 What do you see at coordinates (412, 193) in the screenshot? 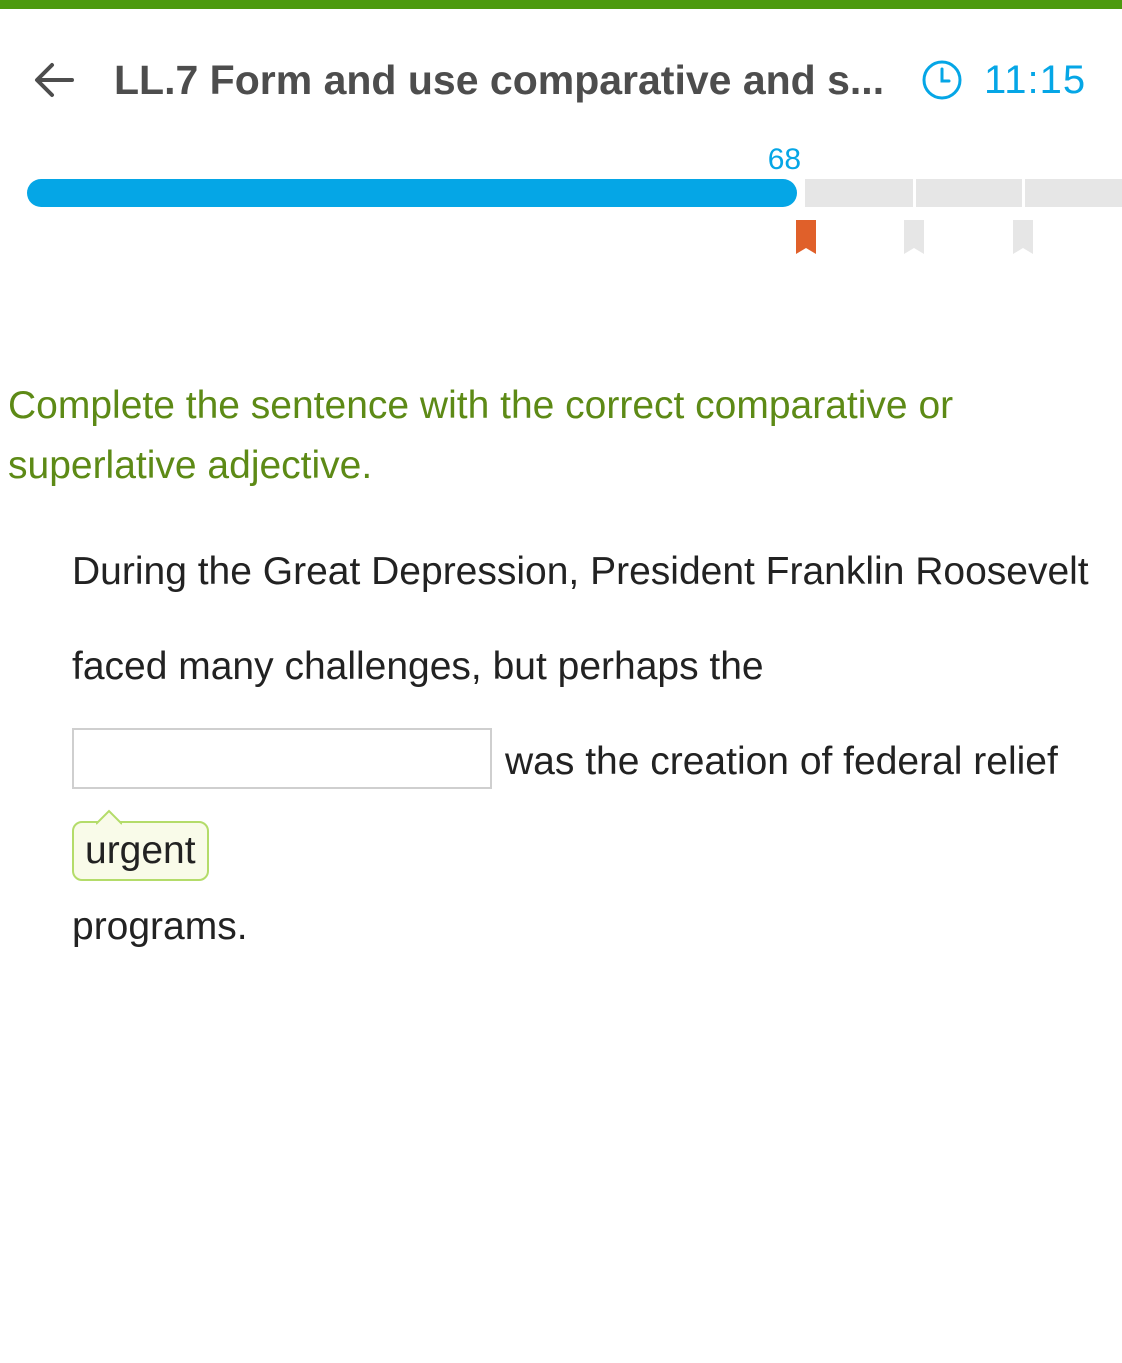
I see `progress-fill` at bounding box center [412, 193].